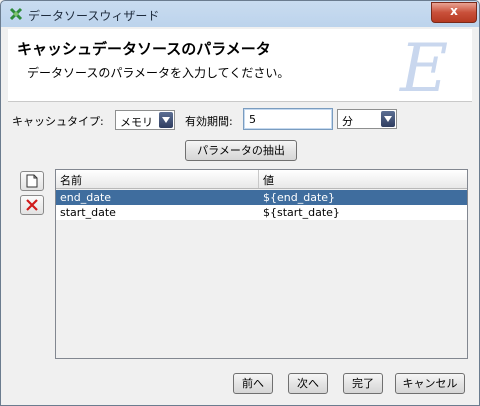  Describe the element at coordinates (94, 16) in the screenshot. I see `window-title: データソースウィザード` at that location.